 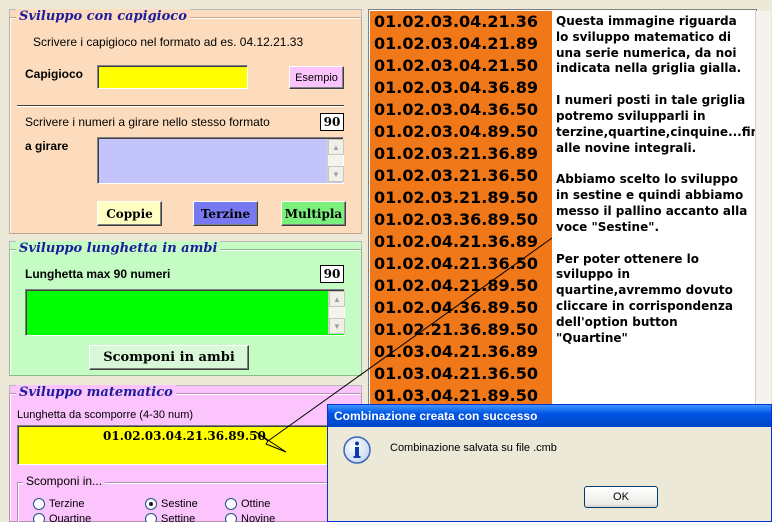 What do you see at coordinates (98, 274) in the screenshot?
I see `lunghetta-label: Lunghetta max 90 numeri` at bounding box center [98, 274].